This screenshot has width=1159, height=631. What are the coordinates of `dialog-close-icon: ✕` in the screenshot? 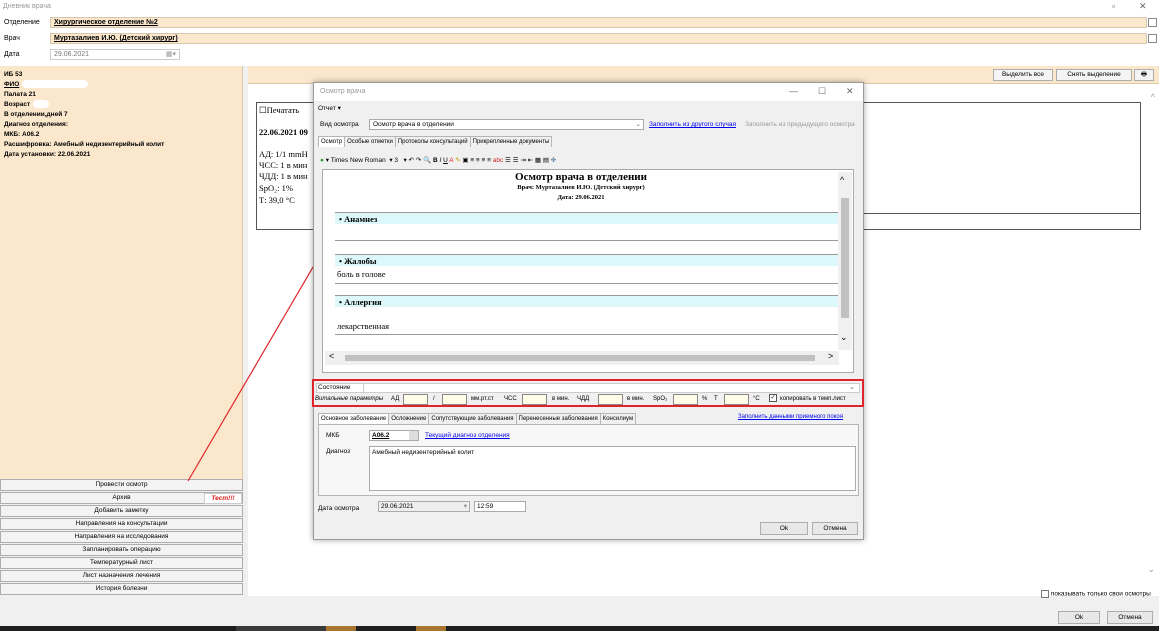 It's located at (850, 91).